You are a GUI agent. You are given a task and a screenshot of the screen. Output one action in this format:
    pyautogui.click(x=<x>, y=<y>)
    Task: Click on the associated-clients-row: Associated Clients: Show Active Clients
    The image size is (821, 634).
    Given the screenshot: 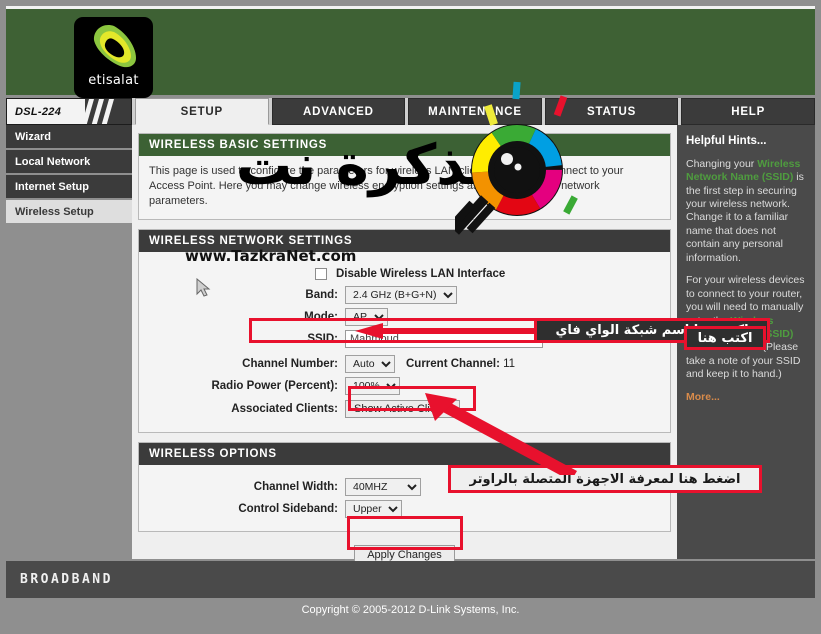 What is the action you would take?
    pyautogui.click(x=404, y=408)
    